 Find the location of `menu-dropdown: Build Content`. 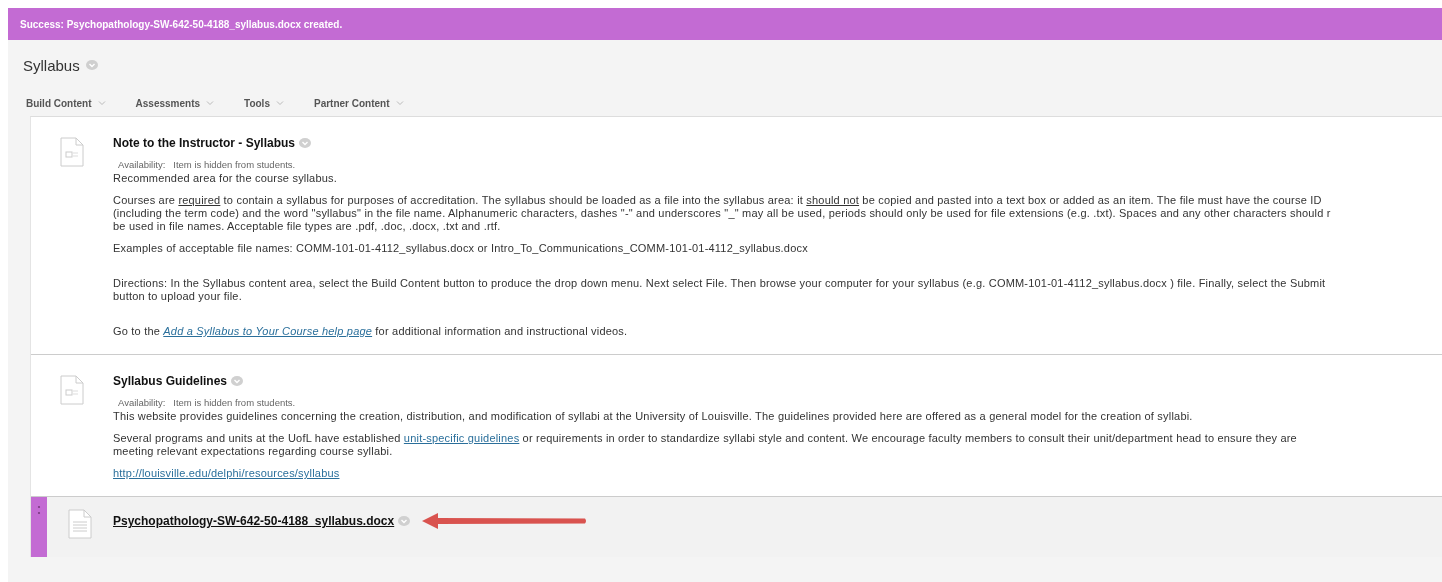

menu-dropdown: Build Content is located at coordinates (66, 103).